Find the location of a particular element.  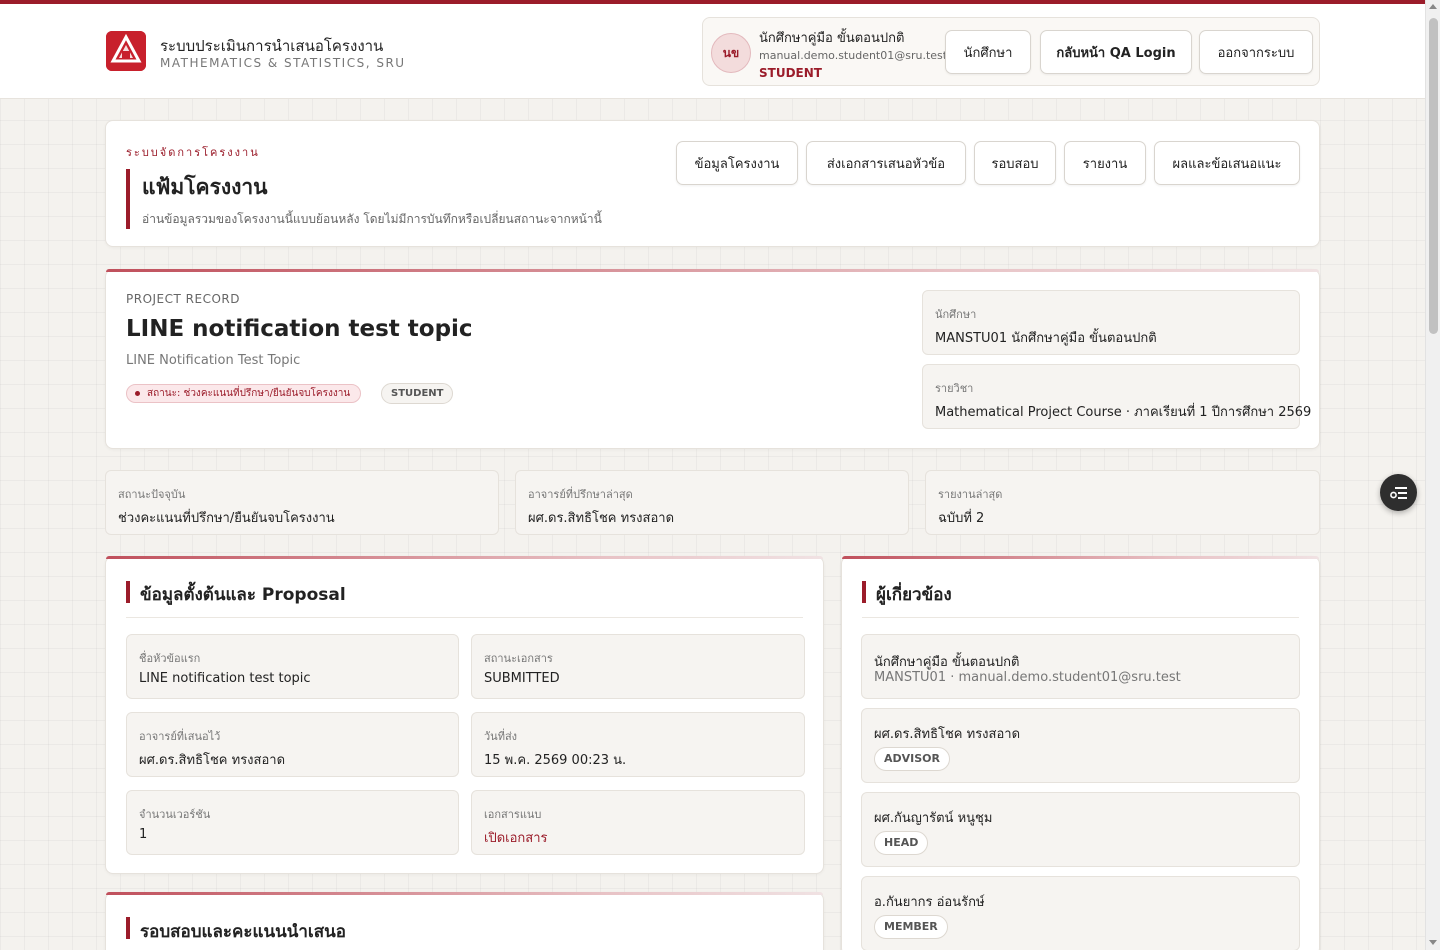

field-value: 15 พ.ค. 2569 00:23 น. is located at coordinates (555, 760).